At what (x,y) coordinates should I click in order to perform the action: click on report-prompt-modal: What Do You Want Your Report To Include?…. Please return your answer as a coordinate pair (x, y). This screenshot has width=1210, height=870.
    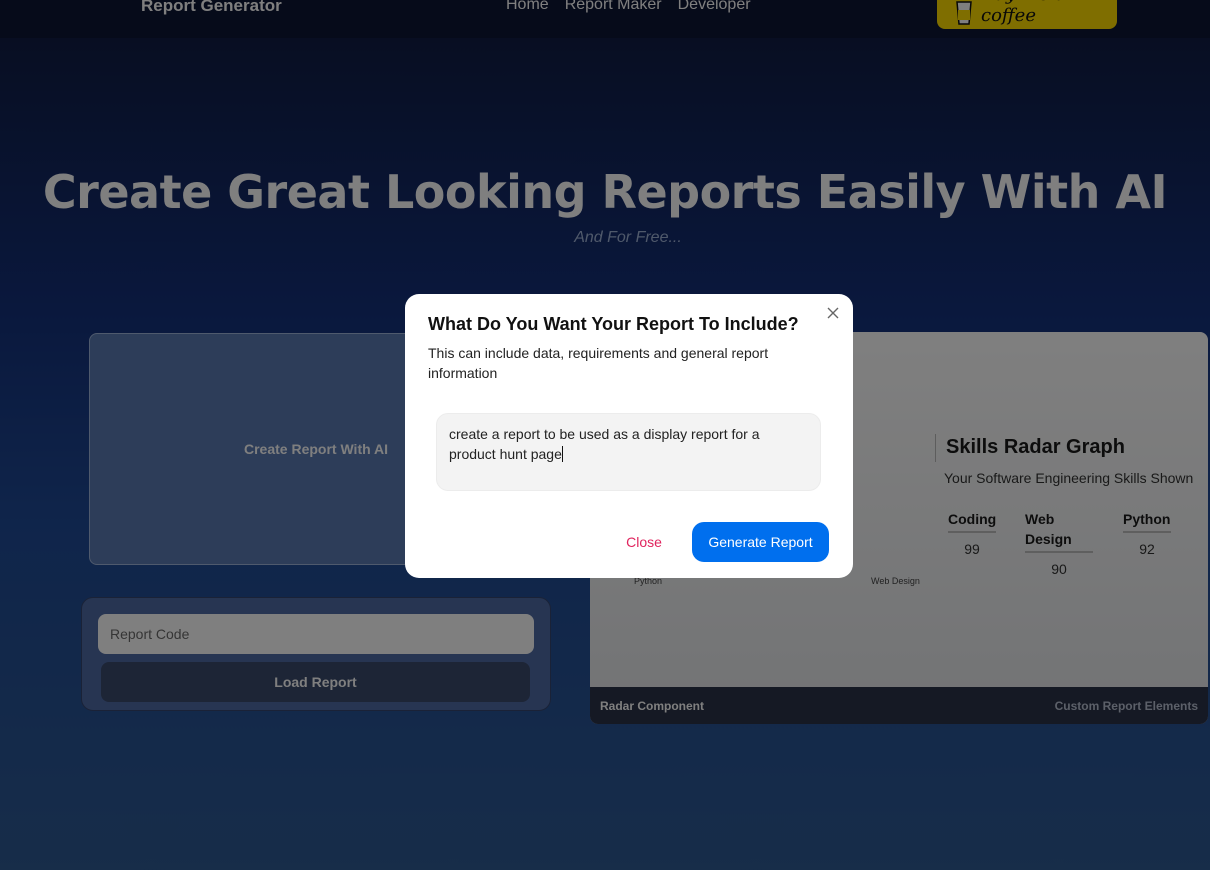
    Looking at the image, I should click on (629, 436).